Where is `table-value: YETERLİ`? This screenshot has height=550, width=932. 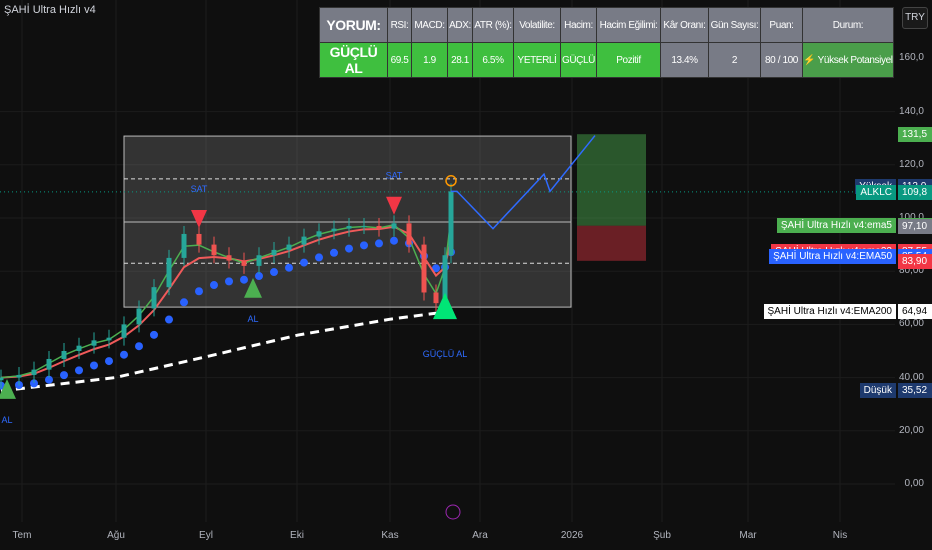
table-value: YETERLİ is located at coordinates (537, 60).